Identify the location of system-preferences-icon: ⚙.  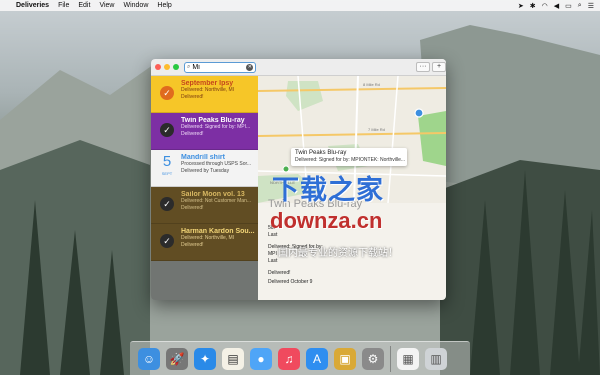
(373, 358).